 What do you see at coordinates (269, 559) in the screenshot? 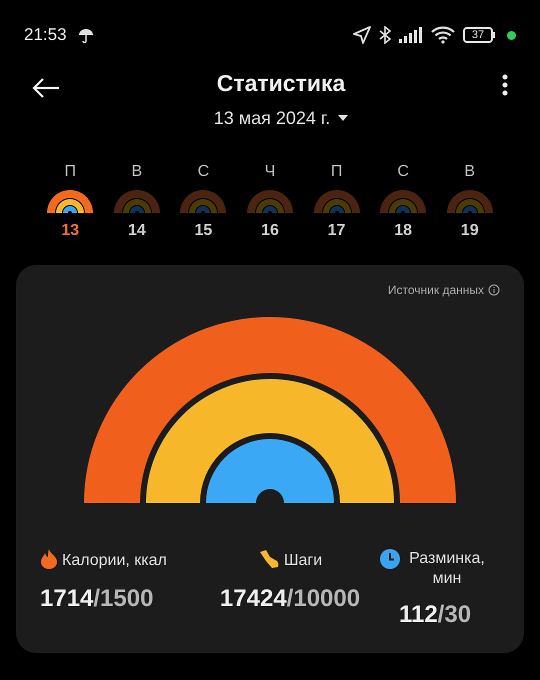
I see `shoe-icon` at bounding box center [269, 559].